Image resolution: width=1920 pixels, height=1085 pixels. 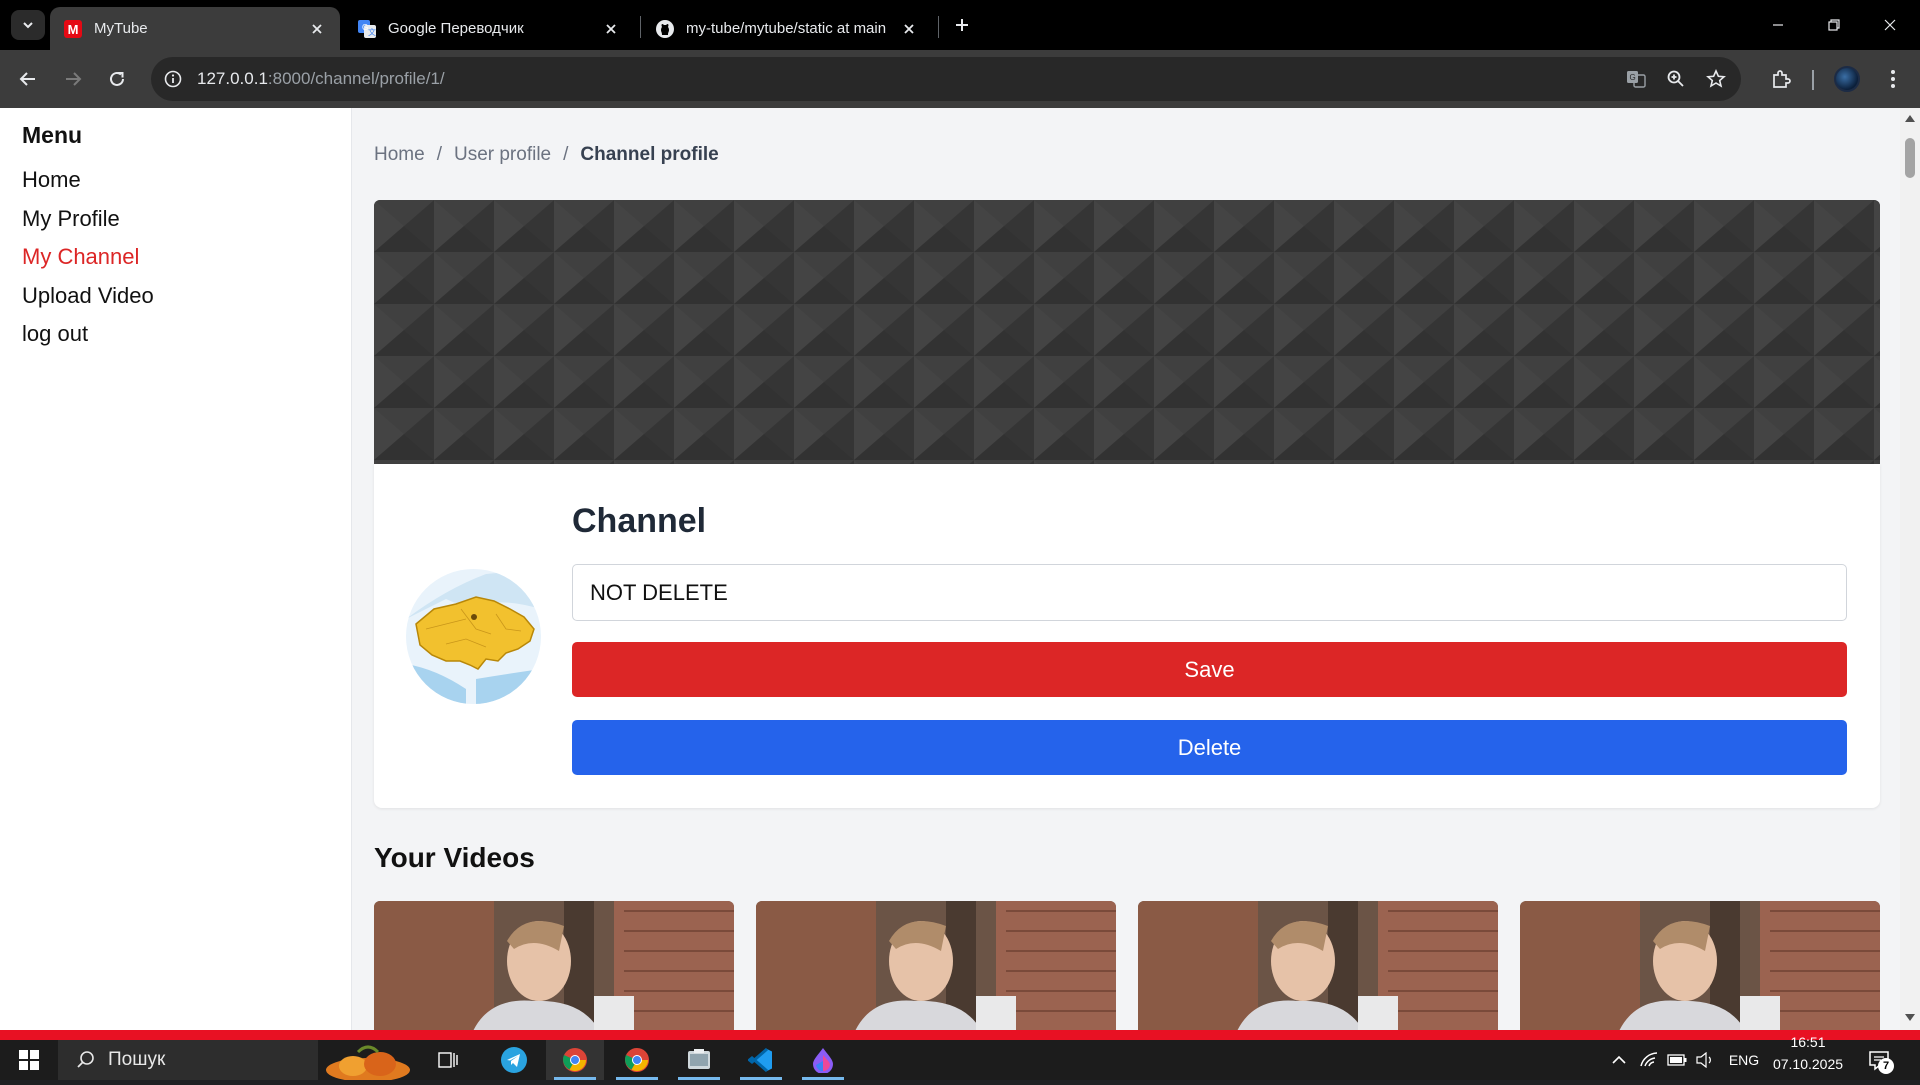 I want to click on taskbar-vscode, so click(x=761, y=1060).